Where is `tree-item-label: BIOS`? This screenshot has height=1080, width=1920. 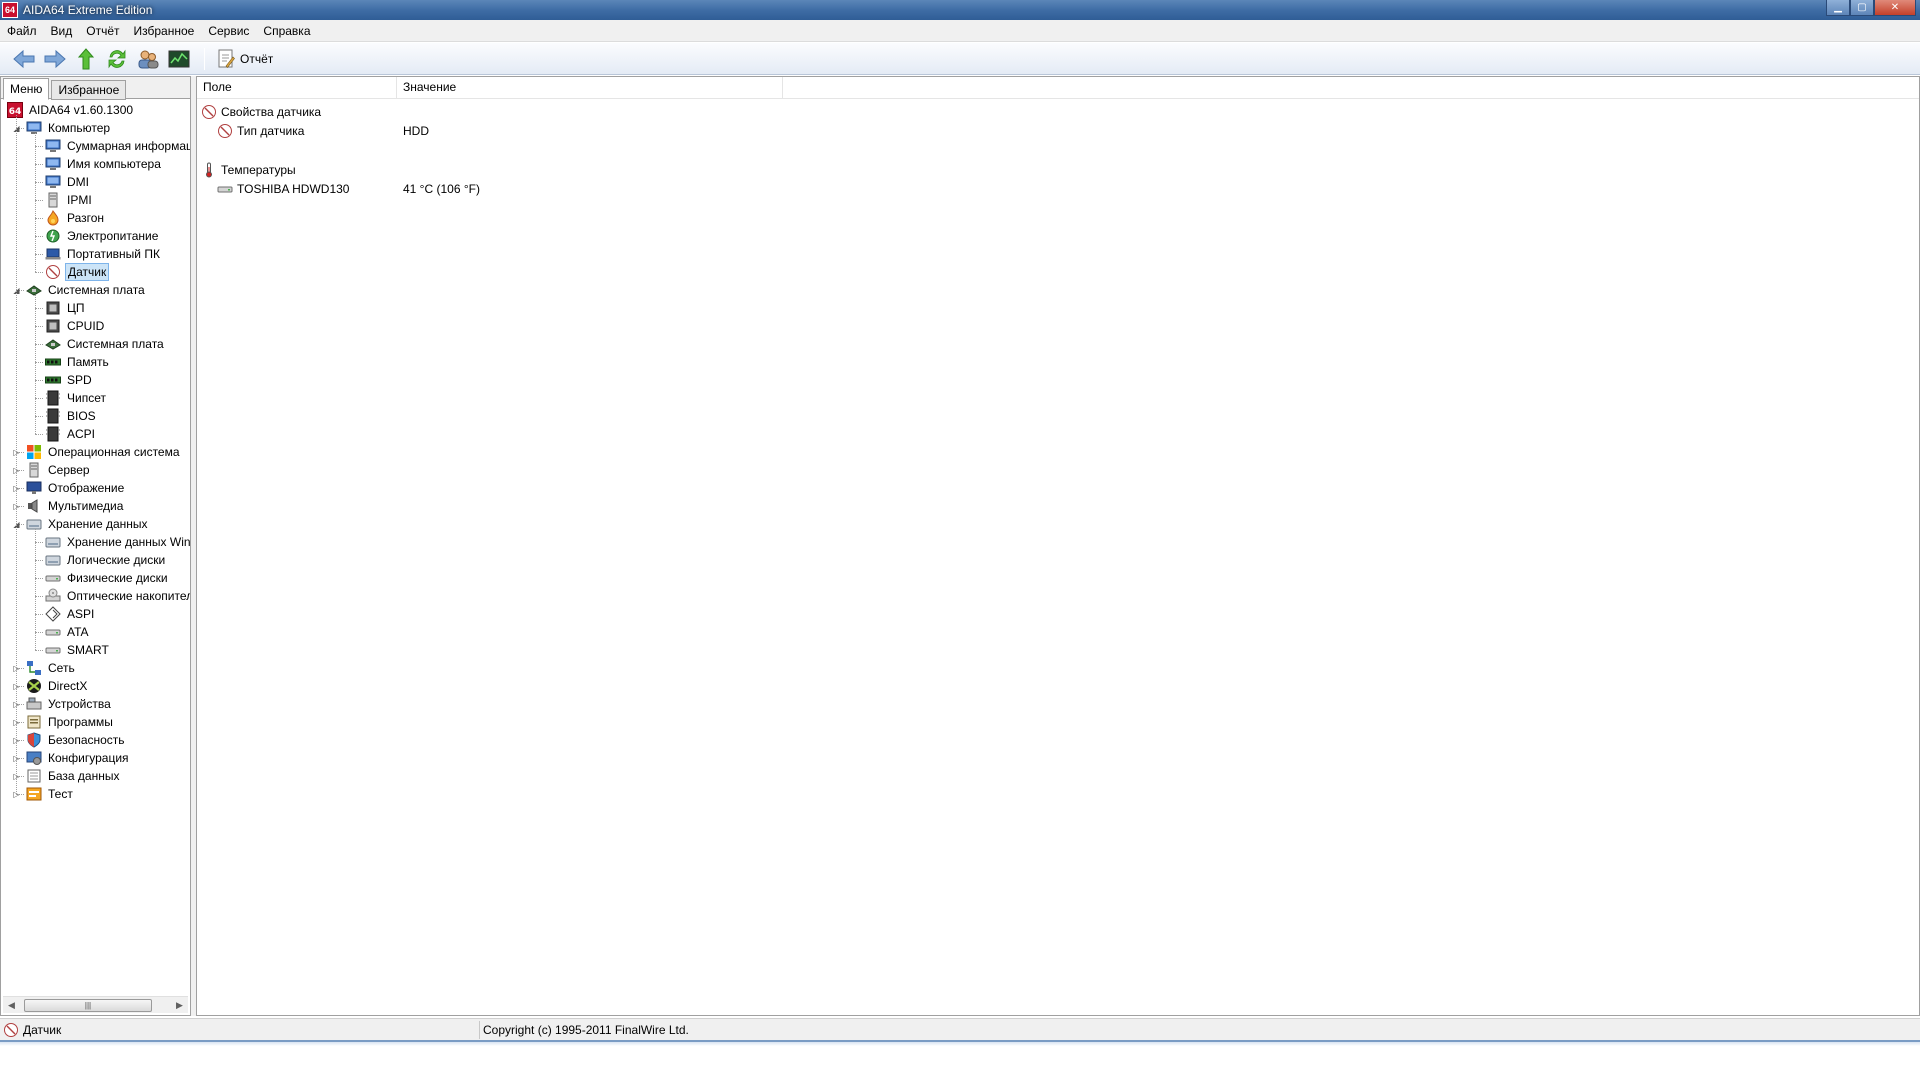
tree-item-label: BIOS is located at coordinates (81, 416).